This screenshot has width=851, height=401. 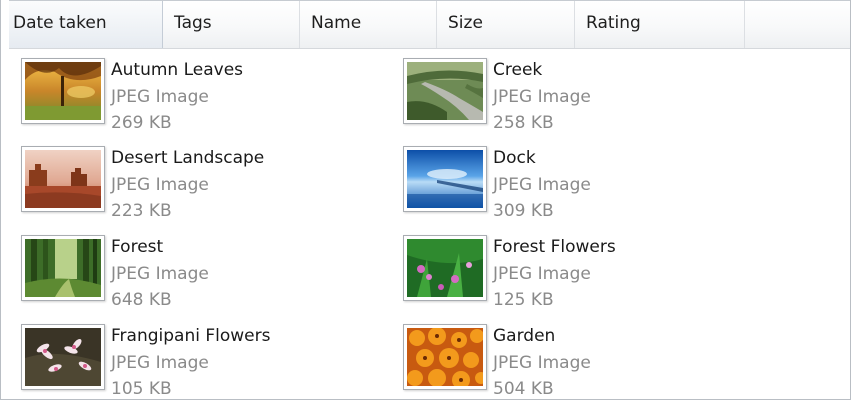 I want to click on file-name: Autumn Leaves, so click(x=177, y=70).